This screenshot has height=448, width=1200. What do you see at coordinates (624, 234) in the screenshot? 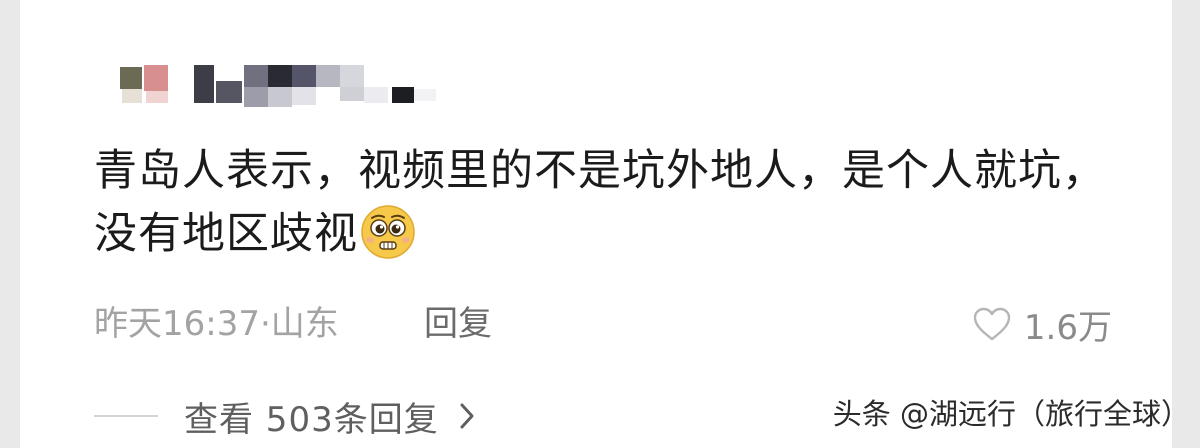
I see `comment-line-2: 没有地区歧视` at bounding box center [624, 234].